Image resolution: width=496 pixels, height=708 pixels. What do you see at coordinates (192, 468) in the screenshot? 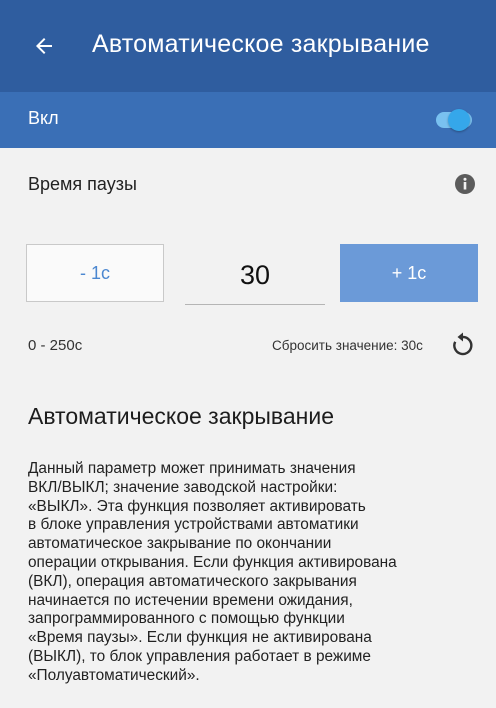
I see `description-line: Данный параметр может принимать значения` at bounding box center [192, 468].